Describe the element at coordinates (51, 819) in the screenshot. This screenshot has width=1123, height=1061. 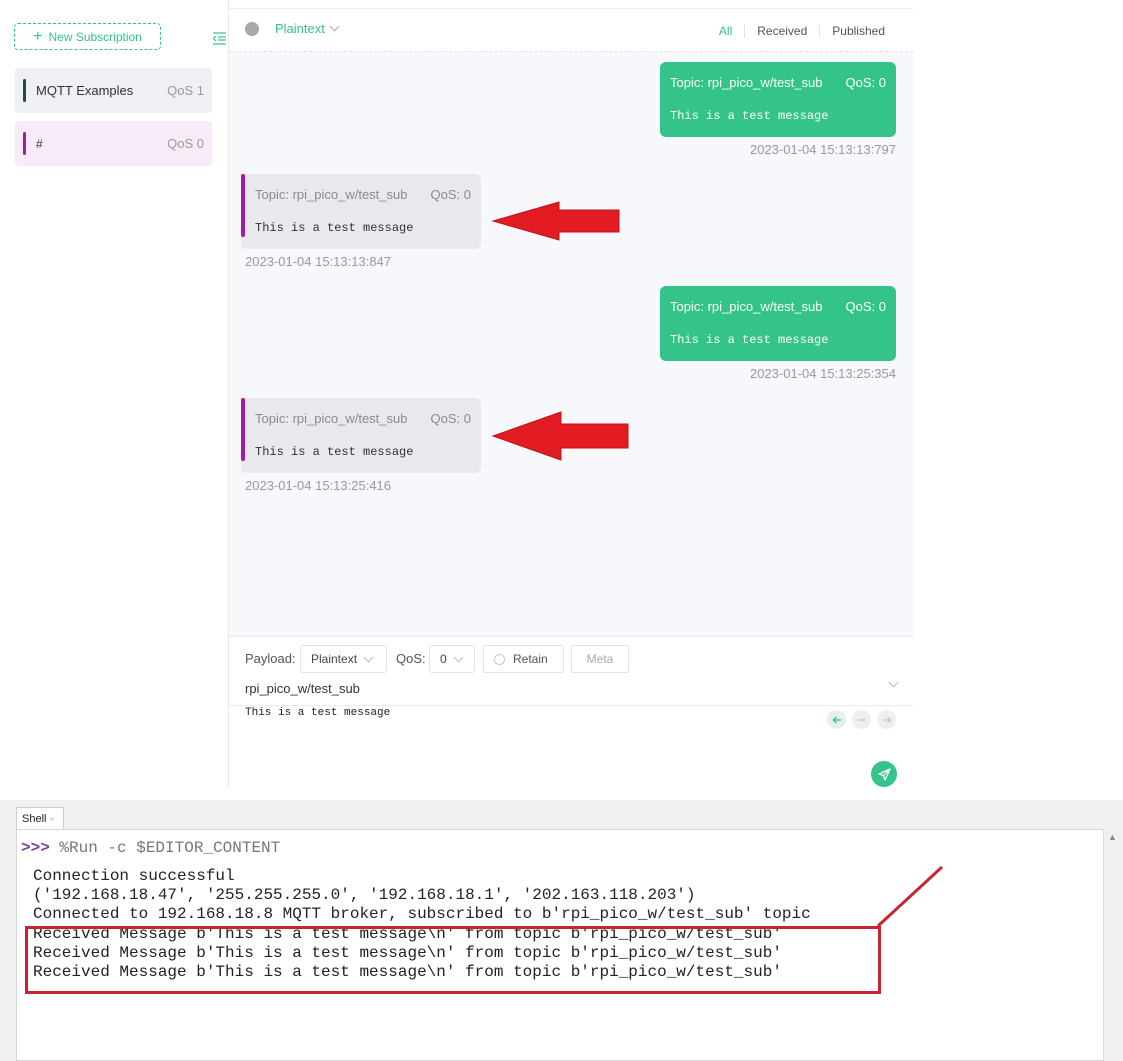
I see `close-icon: ×` at that location.